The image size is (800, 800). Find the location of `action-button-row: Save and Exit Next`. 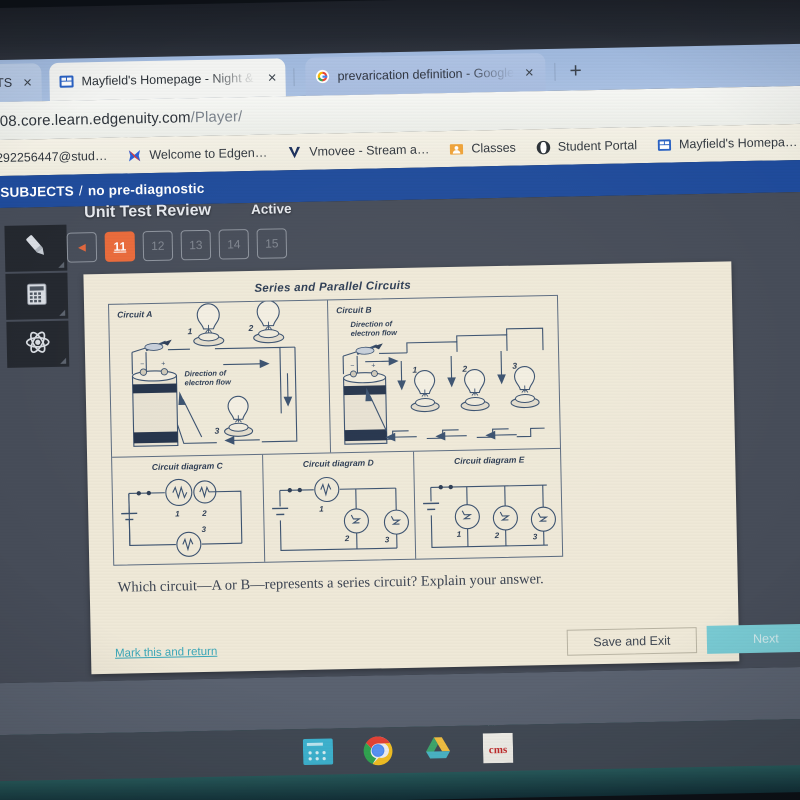

action-button-row: Save and Exit Next is located at coordinates (683, 640).